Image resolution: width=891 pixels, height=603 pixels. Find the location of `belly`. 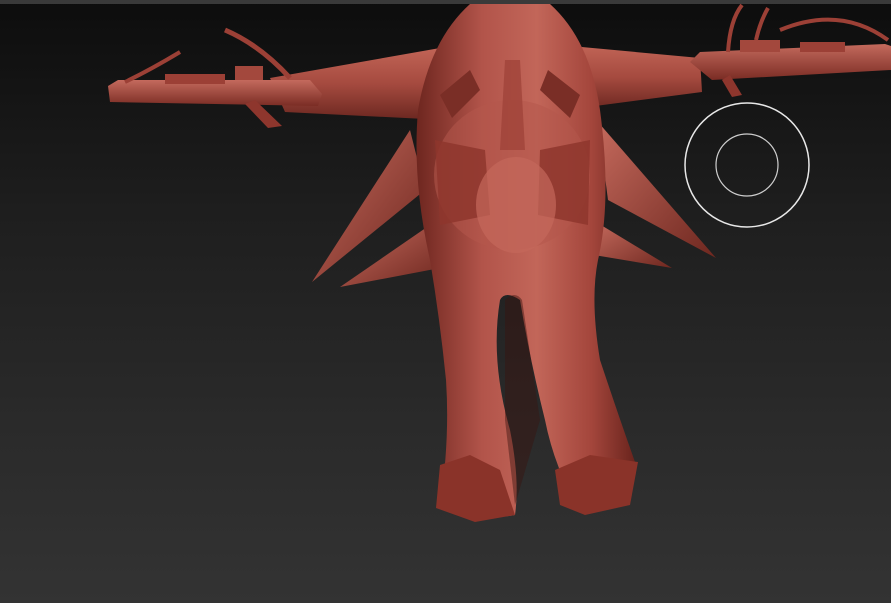

belly is located at coordinates (516, 205).